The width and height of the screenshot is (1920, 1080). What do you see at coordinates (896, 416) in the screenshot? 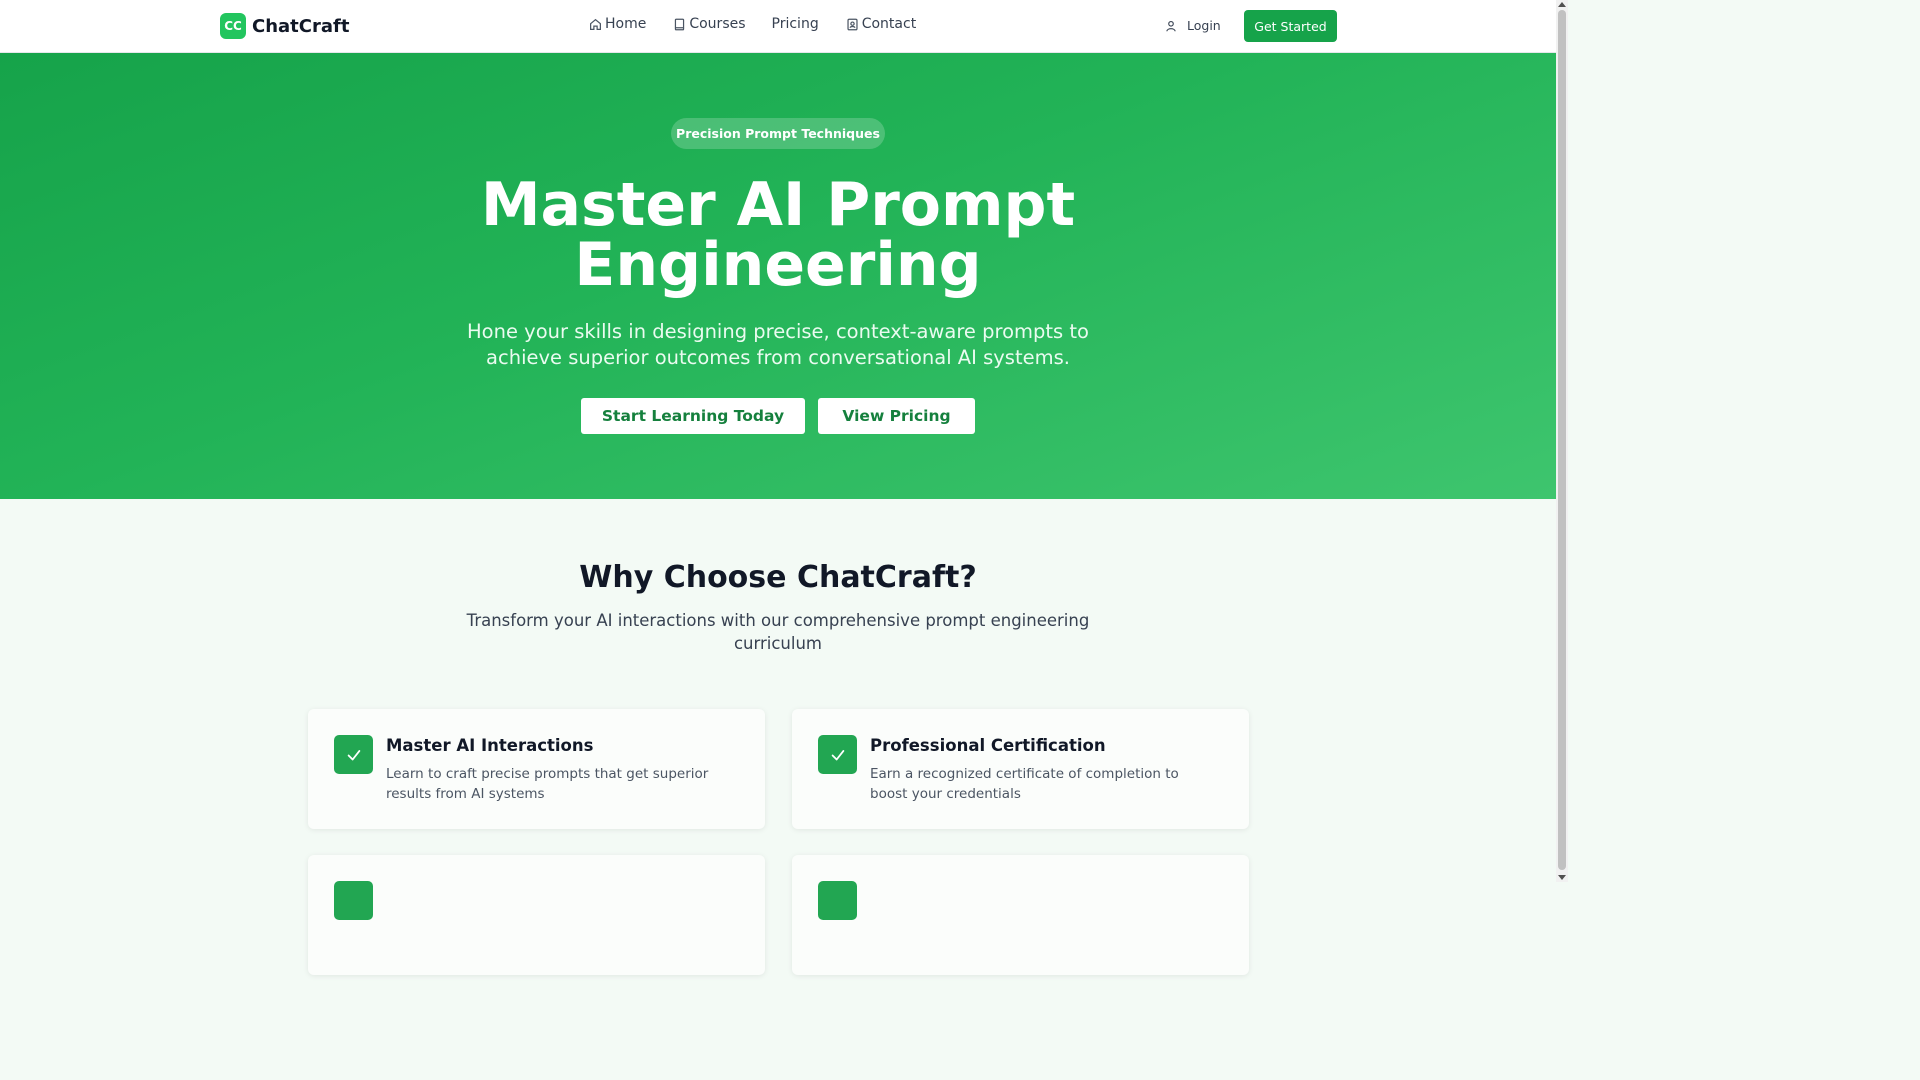
I see `view-pricing-button: View Pricing` at bounding box center [896, 416].